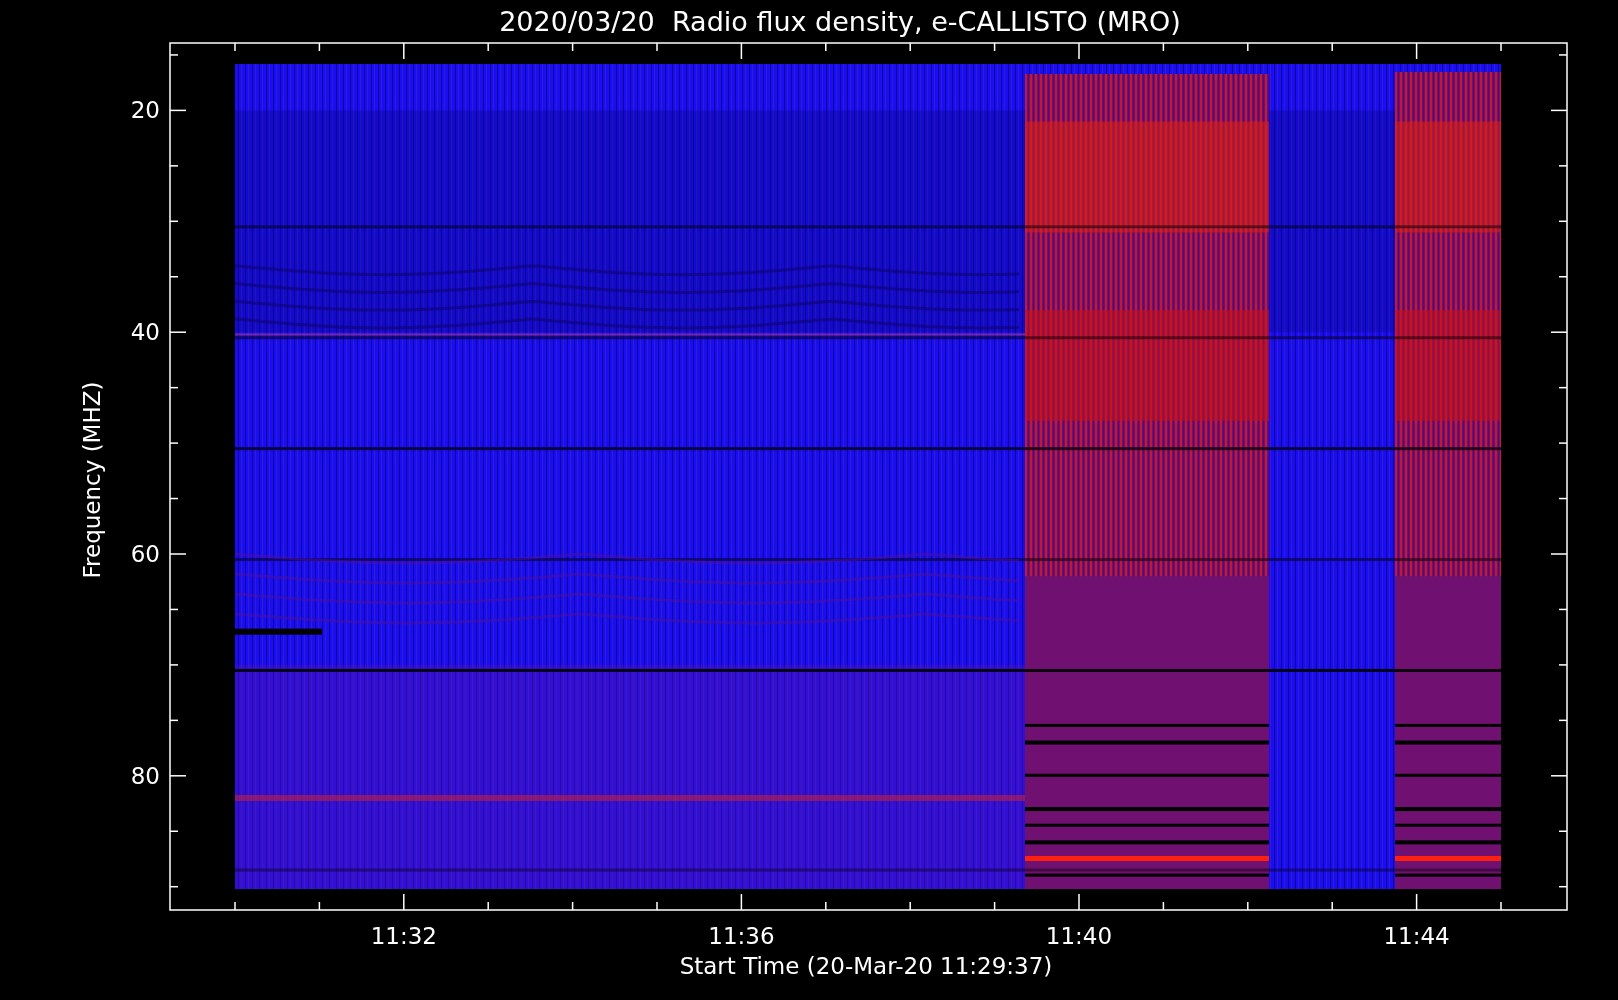  I want to click on plot-title: 2020/03/20 Radio flux density, e-CALLISTO (MRO), so click(840, 21).